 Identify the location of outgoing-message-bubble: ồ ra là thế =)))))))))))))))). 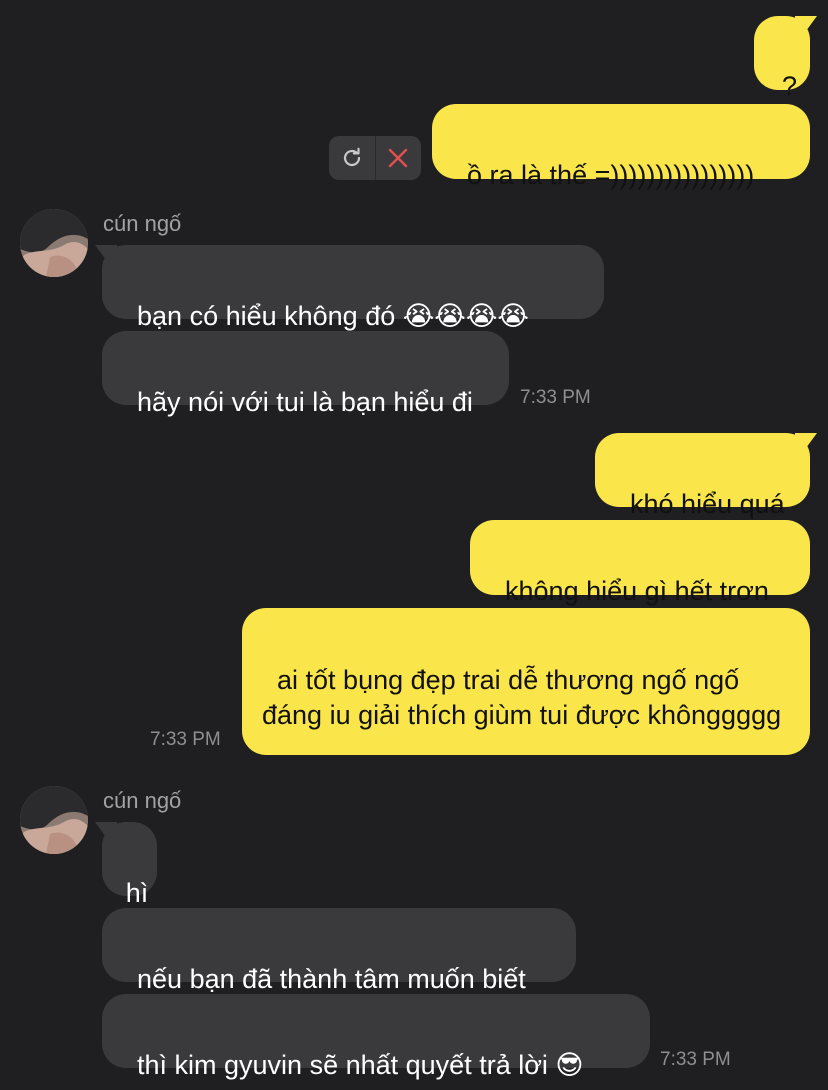
(621, 147).